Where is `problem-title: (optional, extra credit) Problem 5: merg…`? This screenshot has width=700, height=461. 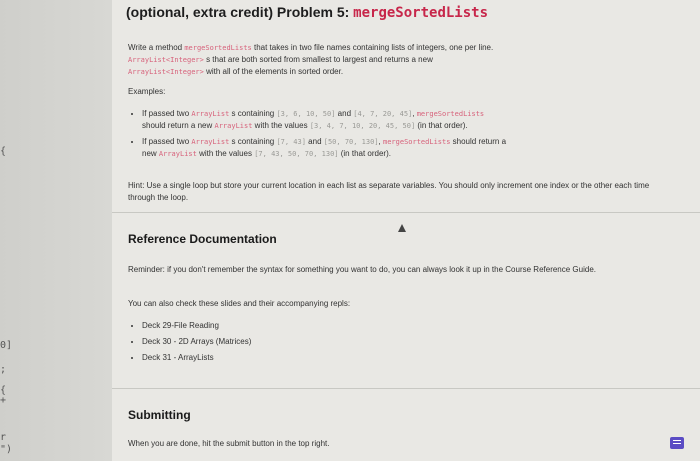
problem-title: (optional, extra credit) Problem 5: merg… is located at coordinates (307, 12).